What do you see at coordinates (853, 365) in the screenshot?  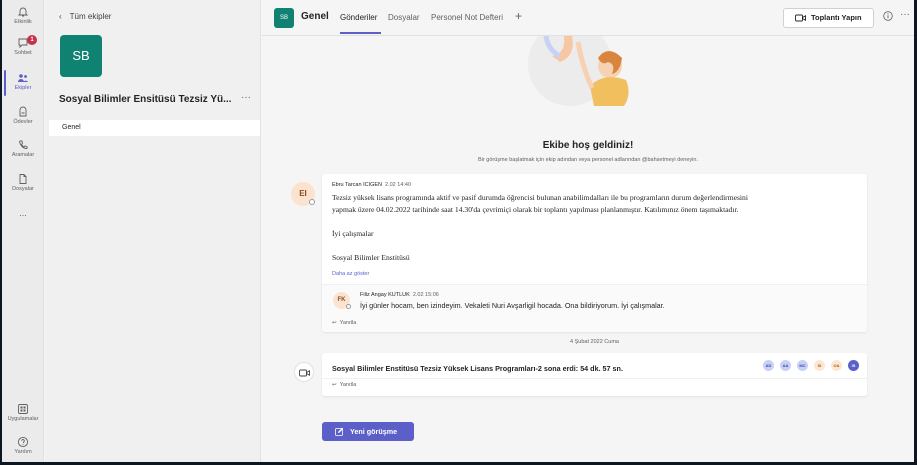 I see `attendee-avatar: IS` at bounding box center [853, 365].